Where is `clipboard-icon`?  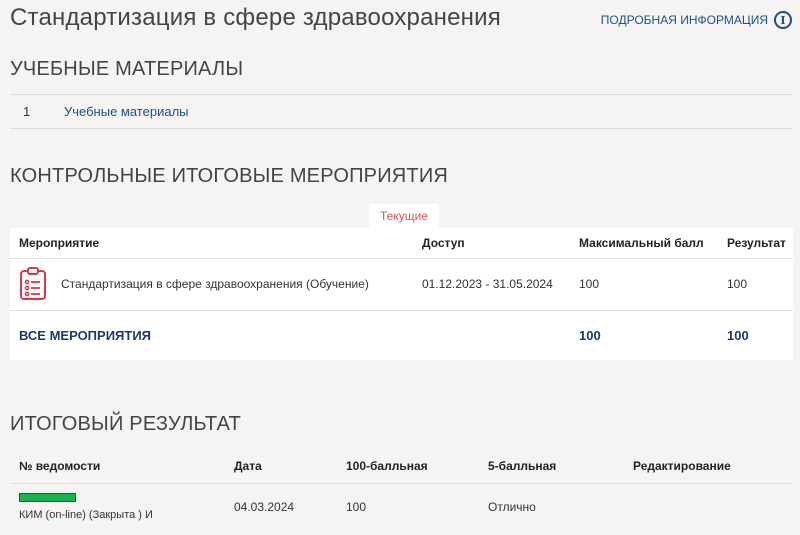 clipboard-icon is located at coordinates (33, 283).